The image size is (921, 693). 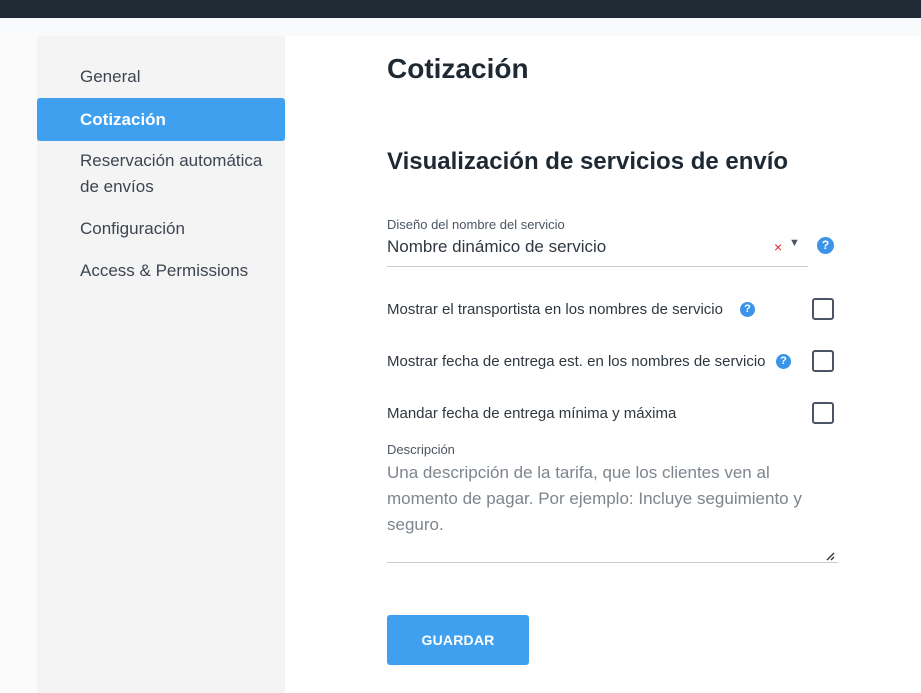 I want to click on top-bar, so click(x=460, y=9).